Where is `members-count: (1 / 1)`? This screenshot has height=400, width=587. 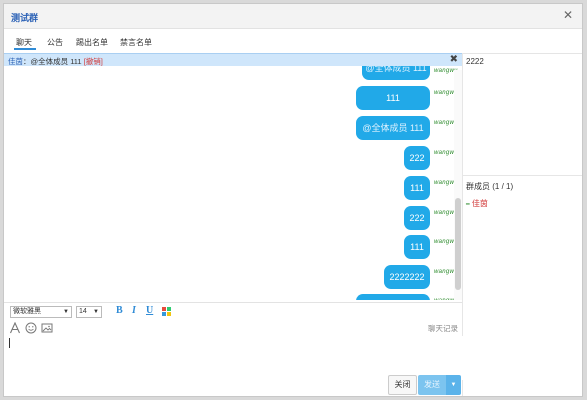
members-count: (1 / 1) is located at coordinates (503, 186).